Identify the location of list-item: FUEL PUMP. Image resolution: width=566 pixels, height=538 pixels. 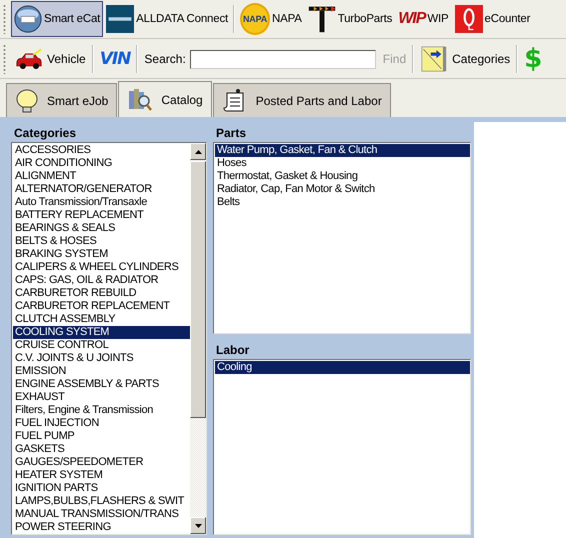
(101, 436).